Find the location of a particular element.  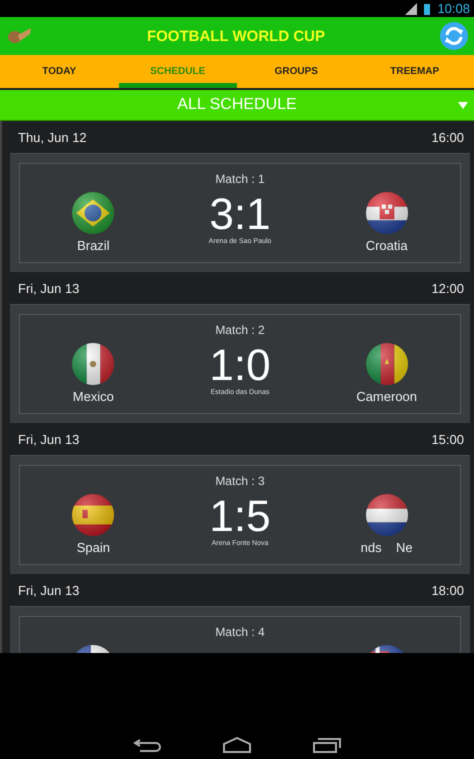

tab: TREEMAP is located at coordinates (415, 71).